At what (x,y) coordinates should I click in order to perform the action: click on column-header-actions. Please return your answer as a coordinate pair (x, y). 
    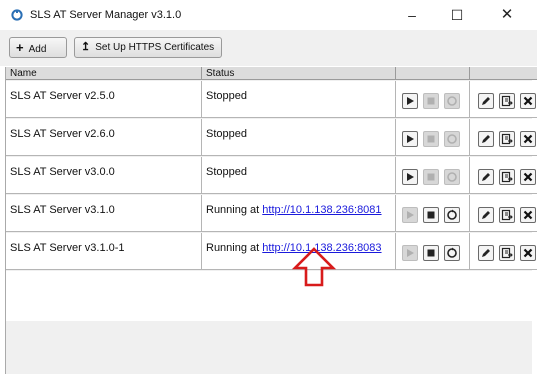
    Looking at the image, I should click on (503, 73).